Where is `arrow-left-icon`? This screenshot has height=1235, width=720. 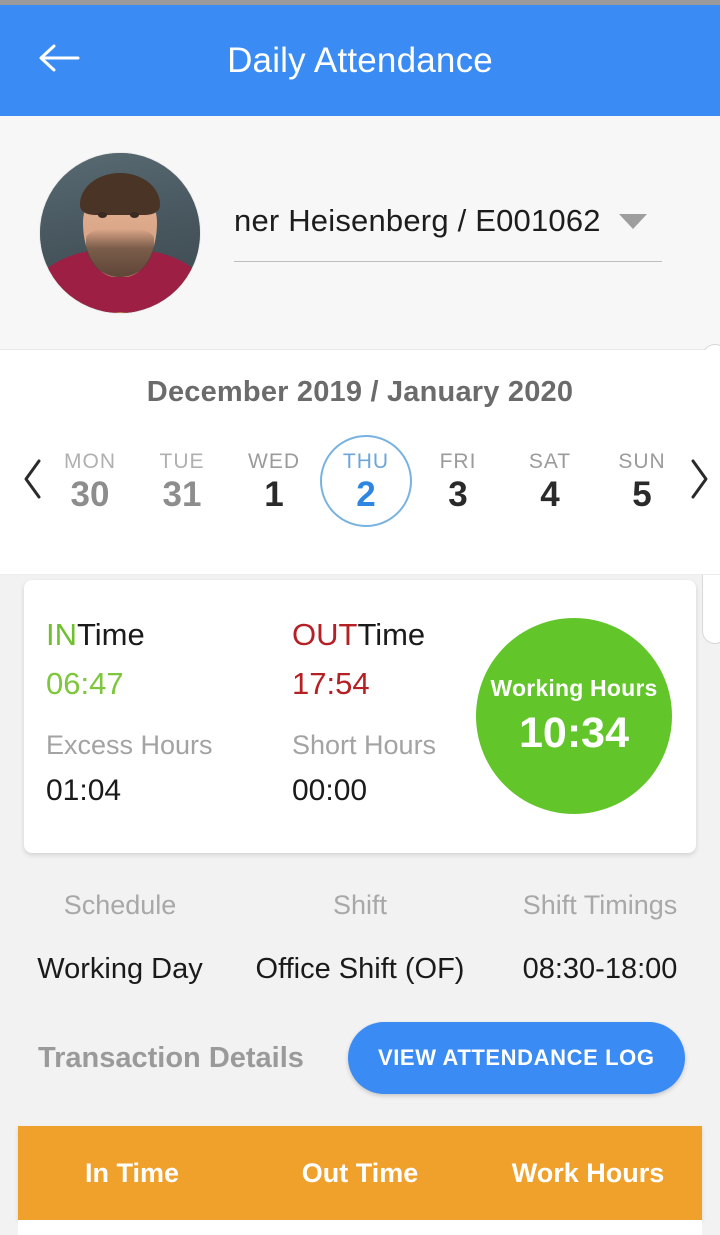
arrow-left-icon is located at coordinates (59, 60).